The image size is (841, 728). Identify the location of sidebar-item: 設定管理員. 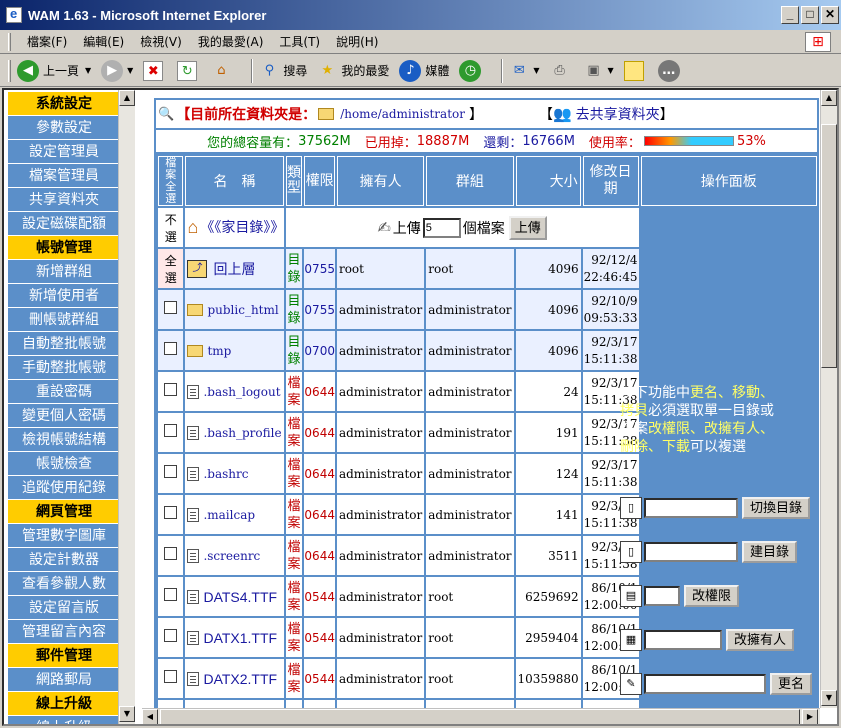
(64, 152).